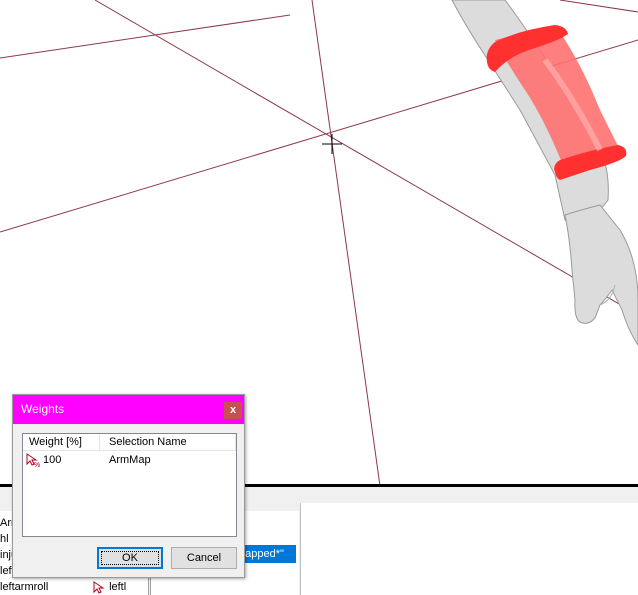  I want to click on selection-name-value: ArmMap, so click(130, 460).